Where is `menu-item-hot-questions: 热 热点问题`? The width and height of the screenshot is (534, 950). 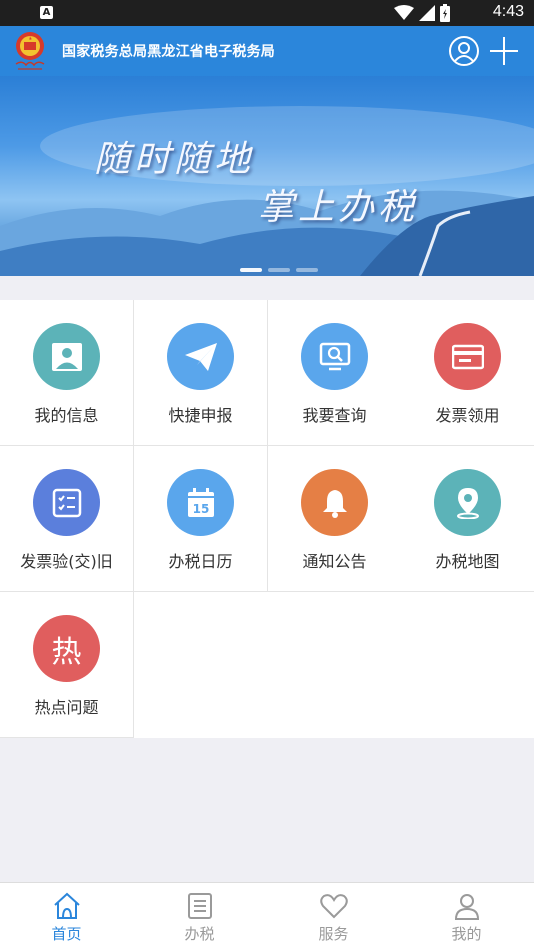
menu-item-hot-questions: 热 热点问题 is located at coordinates (67, 665).